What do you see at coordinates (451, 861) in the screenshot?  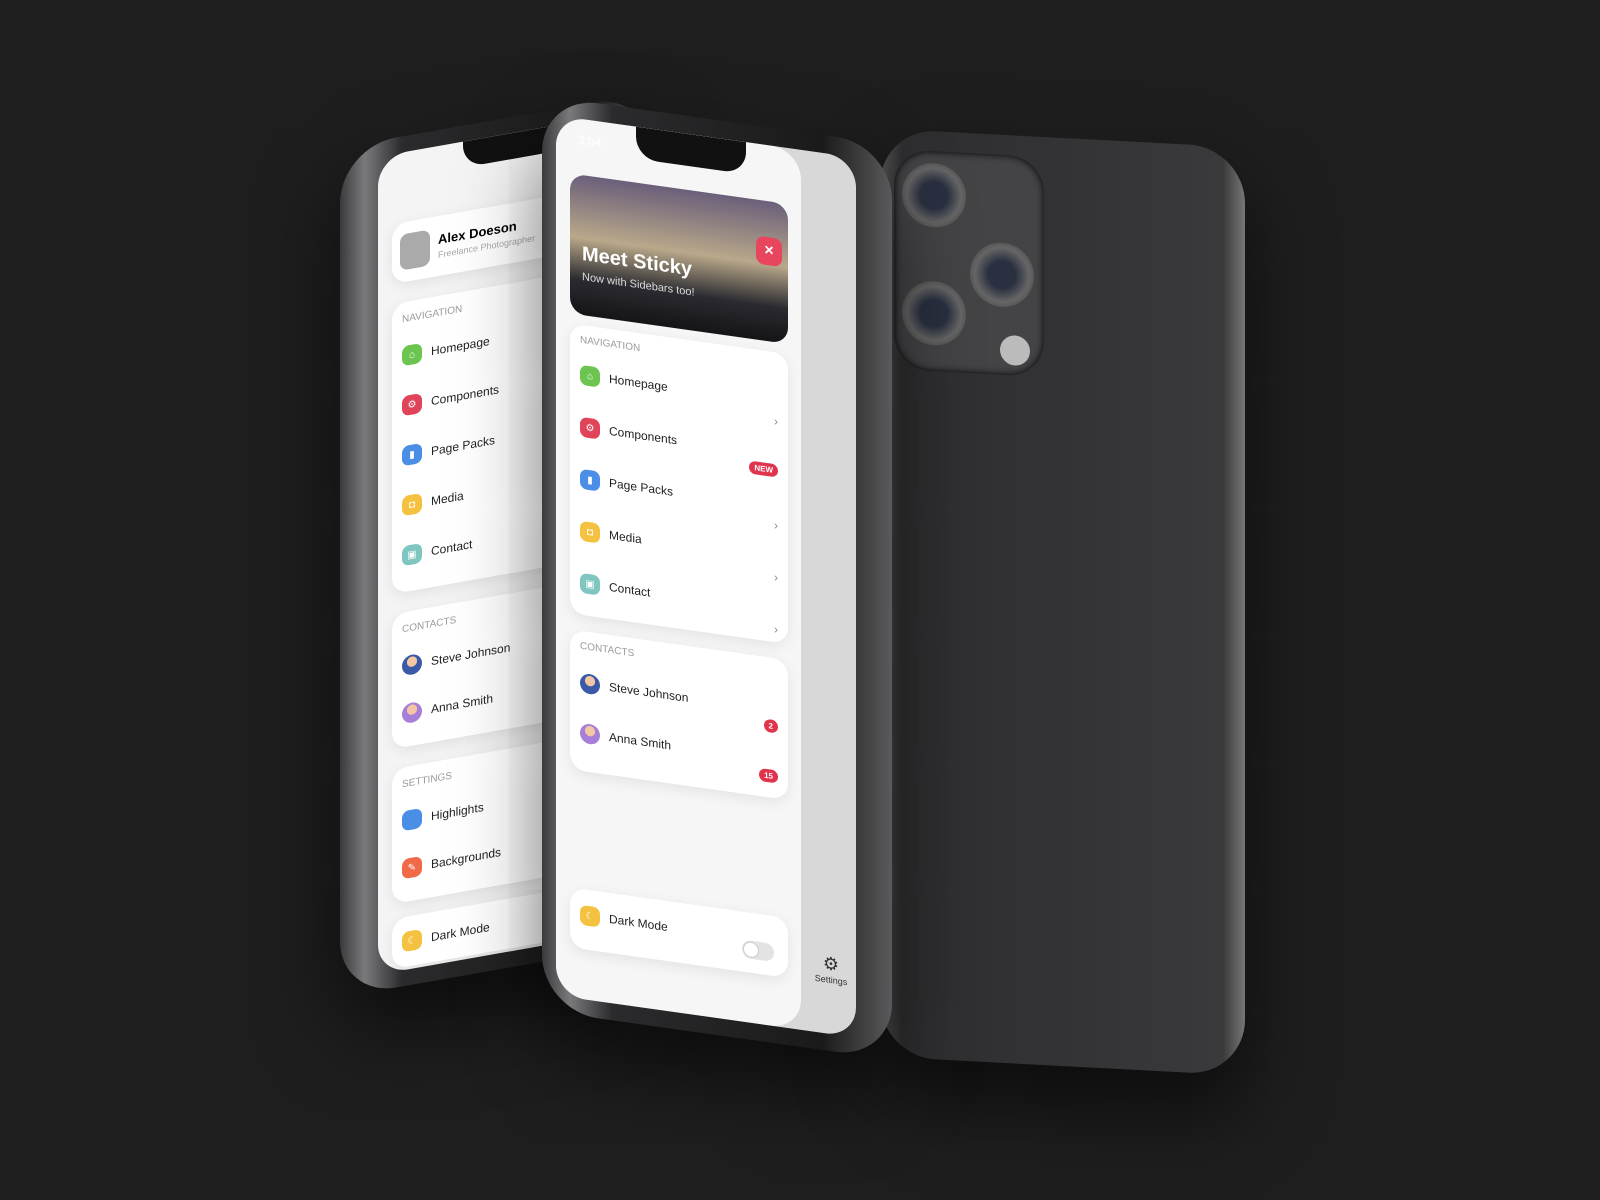 I see `setting-backgrounds: ✎ Backgrounds` at bounding box center [451, 861].